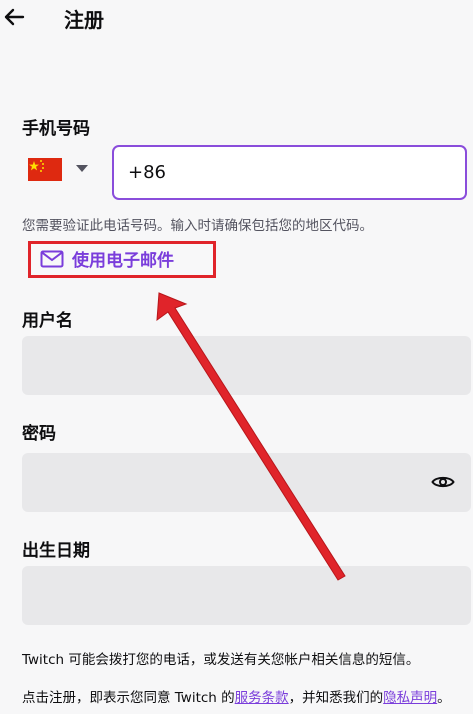 The width and height of the screenshot is (473, 714). Describe the element at coordinates (45, 169) in the screenshot. I see `china-flag-icon` at that location.